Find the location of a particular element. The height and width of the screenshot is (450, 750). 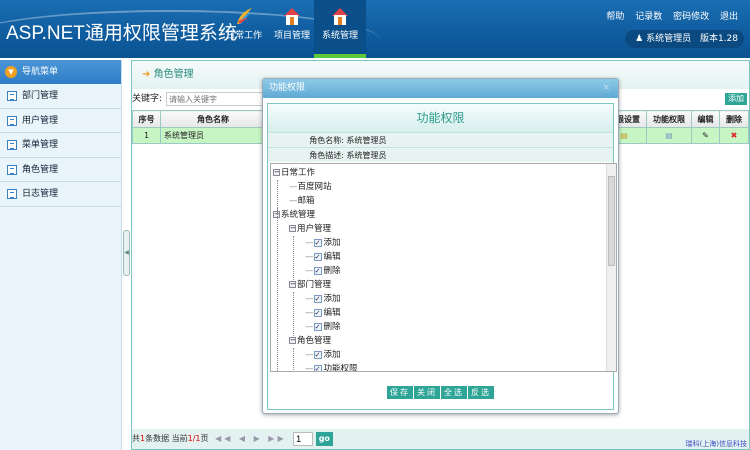

pager-arrows: ◀◀ ◀ ▶ ▶▶ is located at coordinates (251, 438).